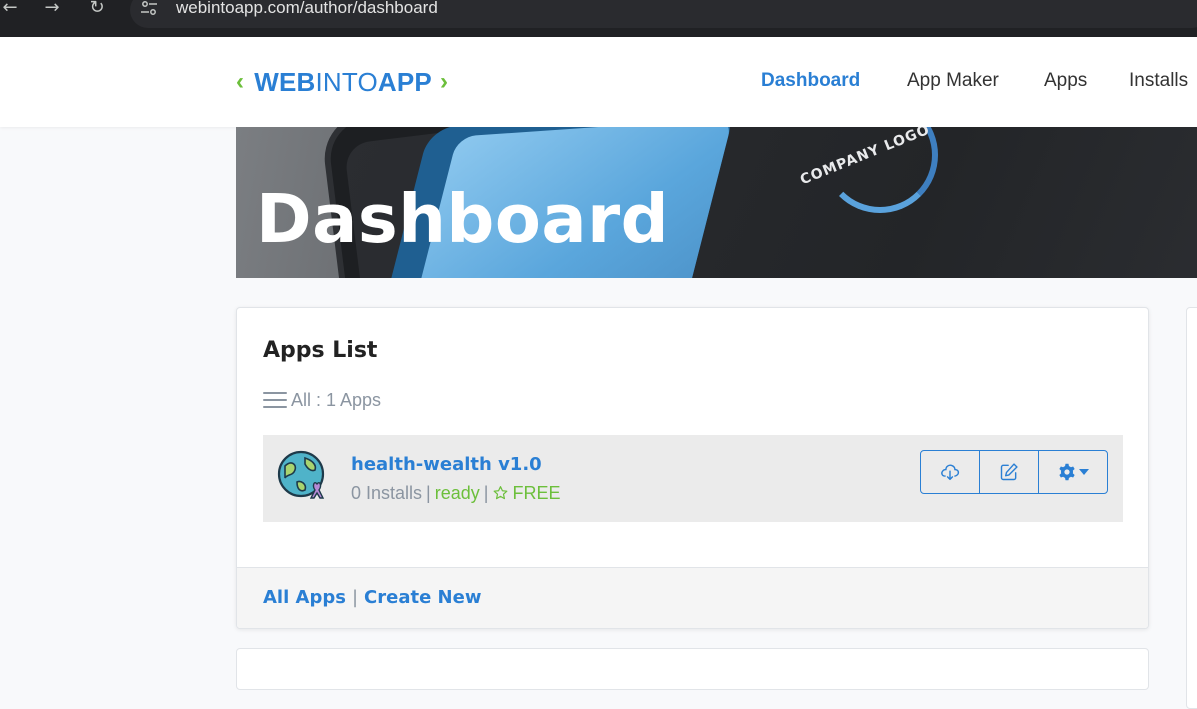  I want to click on all-apps-link: All Apps, so click(304, 597).